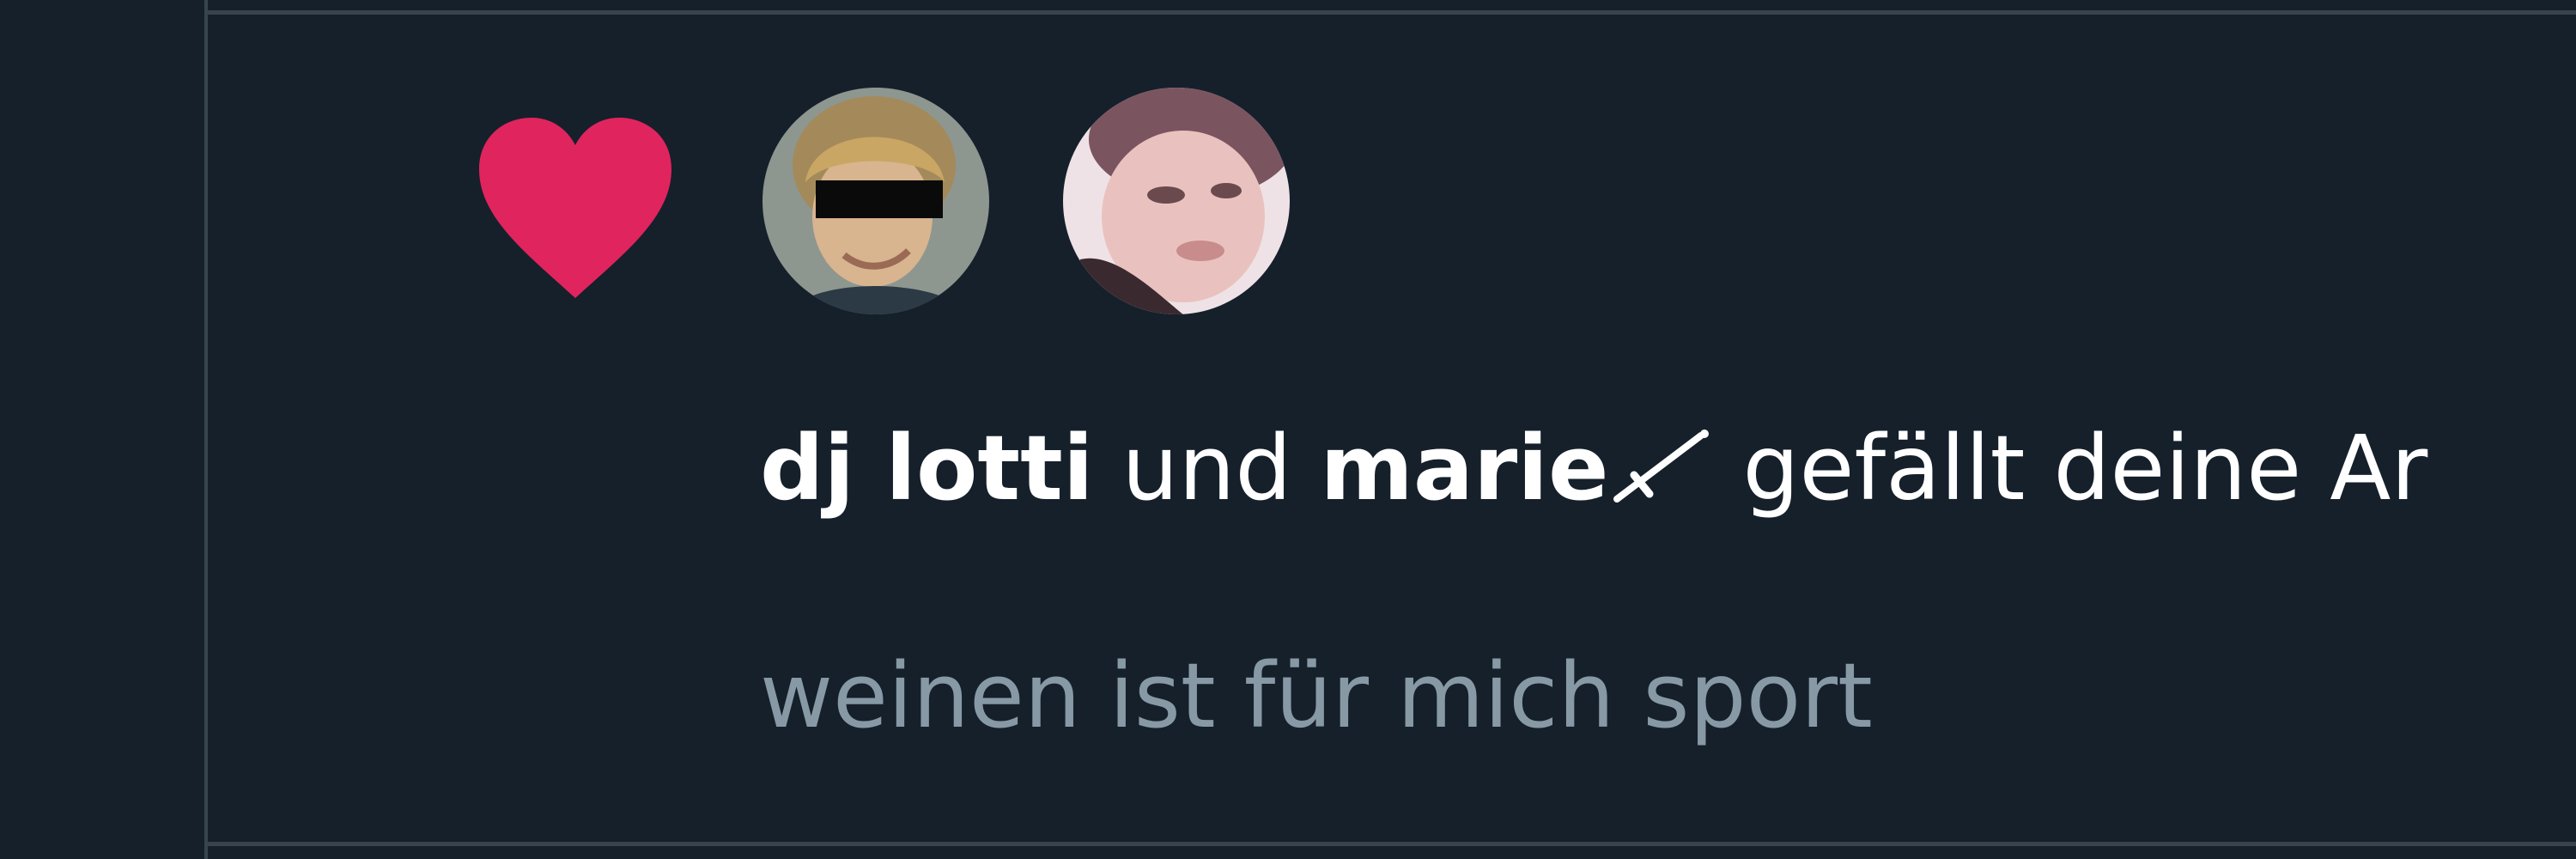 Image resolution: width=2576 pixels, height=859 pixels. I want to click on avatar-dj-lotti, so click(876, 201).